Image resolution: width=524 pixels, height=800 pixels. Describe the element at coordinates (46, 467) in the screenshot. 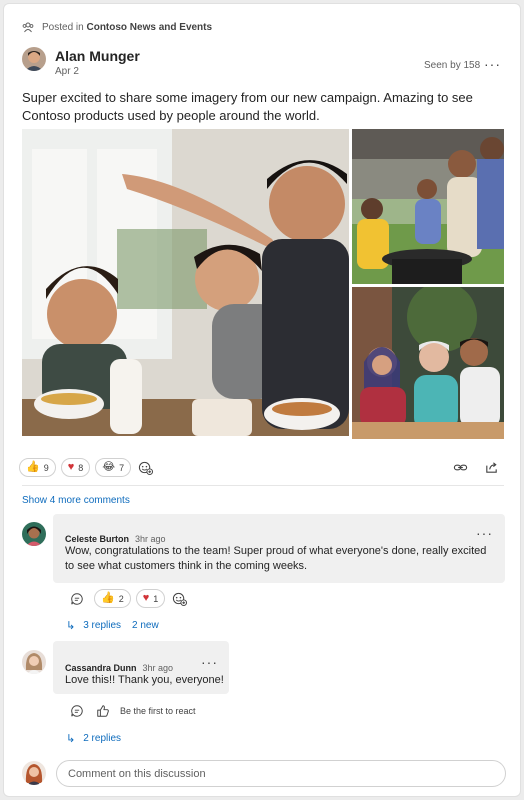

I see `reaction-count: 9` at that location.